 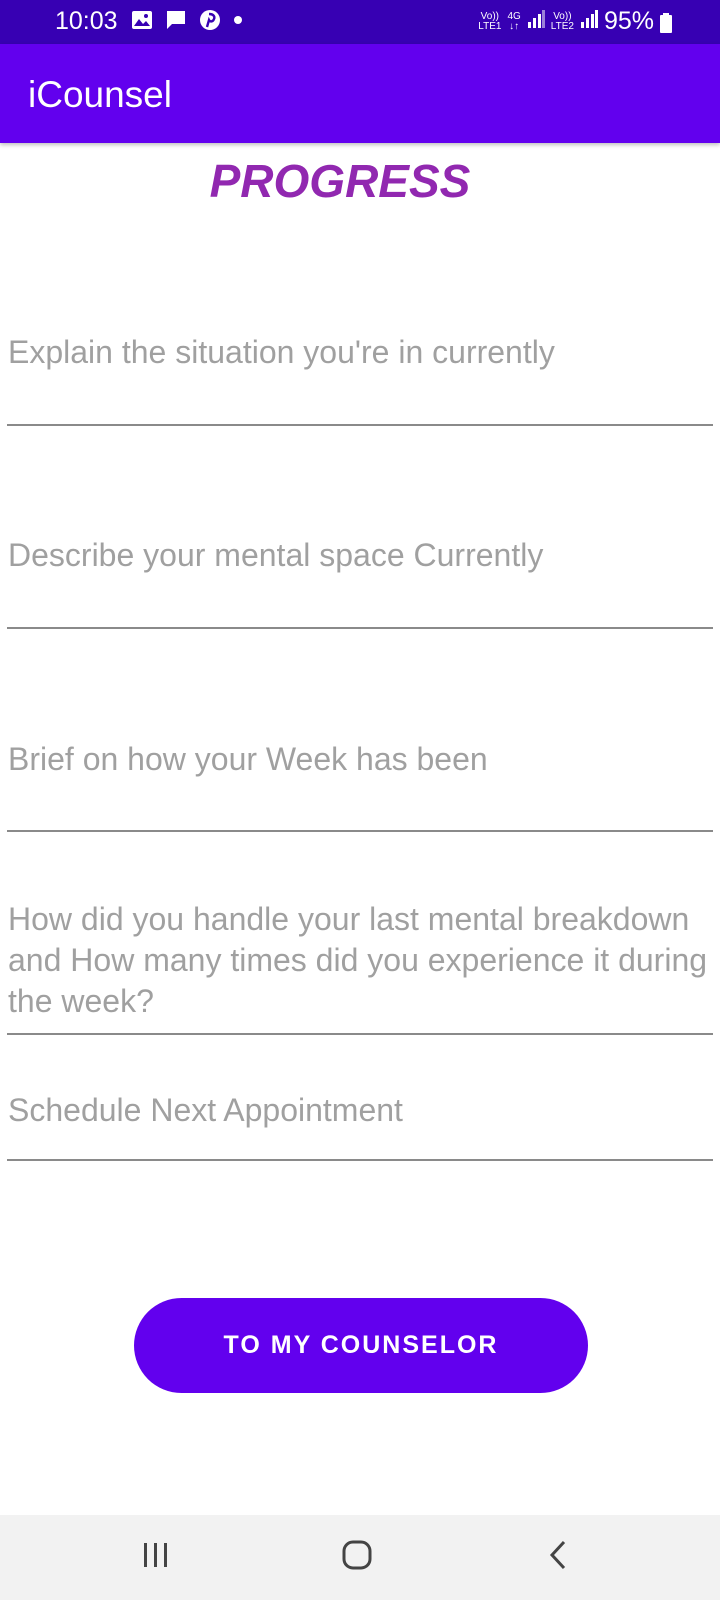 I want to click on recents-button, so click(x=156, y=1557).